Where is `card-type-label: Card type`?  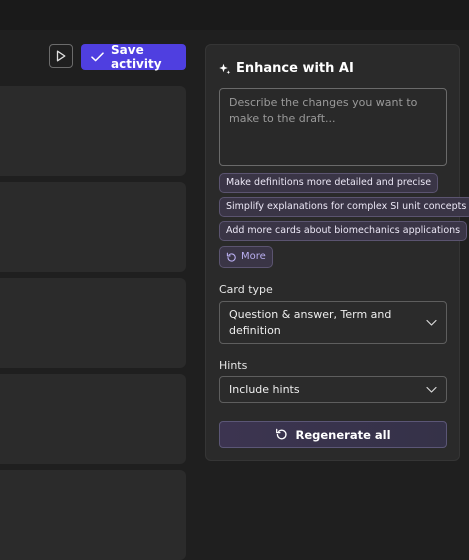
card-type-label: Card type is located at coordinates (246, 289).